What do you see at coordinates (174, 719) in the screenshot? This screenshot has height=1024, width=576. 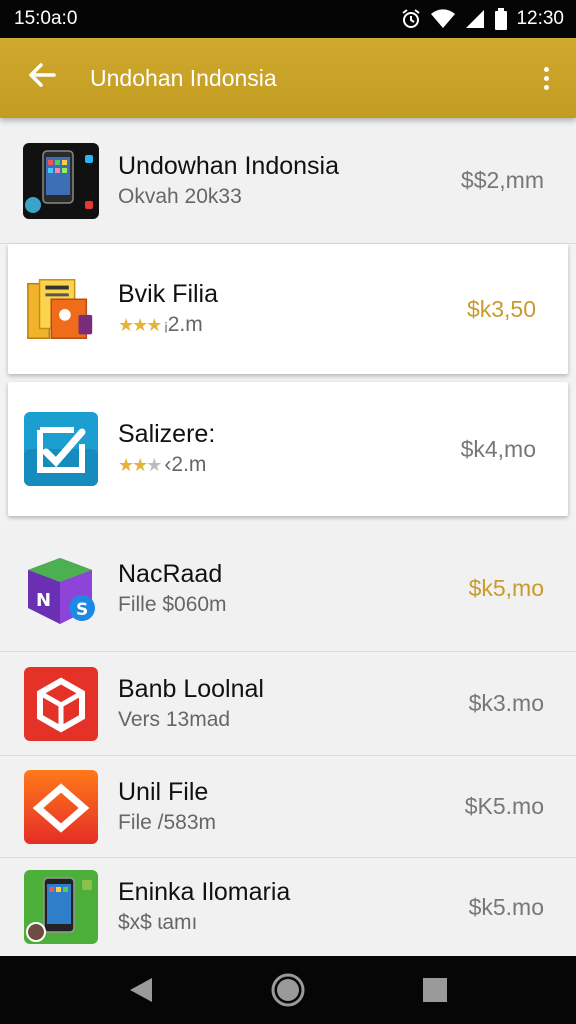 I see `list-item-subtitle: Vers 13mad` at bounding box center [174, 719].